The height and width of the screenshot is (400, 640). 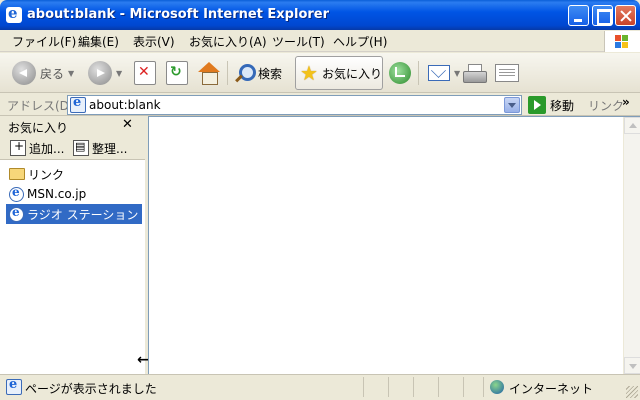 I want to click on forward-arrow-icon, so click(x=100, y=73).